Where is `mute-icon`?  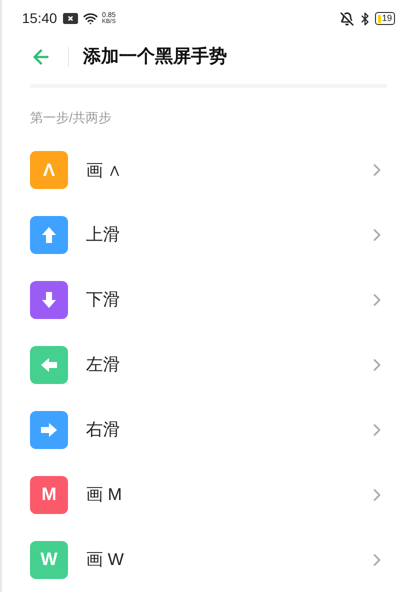
mute-icon is located at coordinates (347, 19).